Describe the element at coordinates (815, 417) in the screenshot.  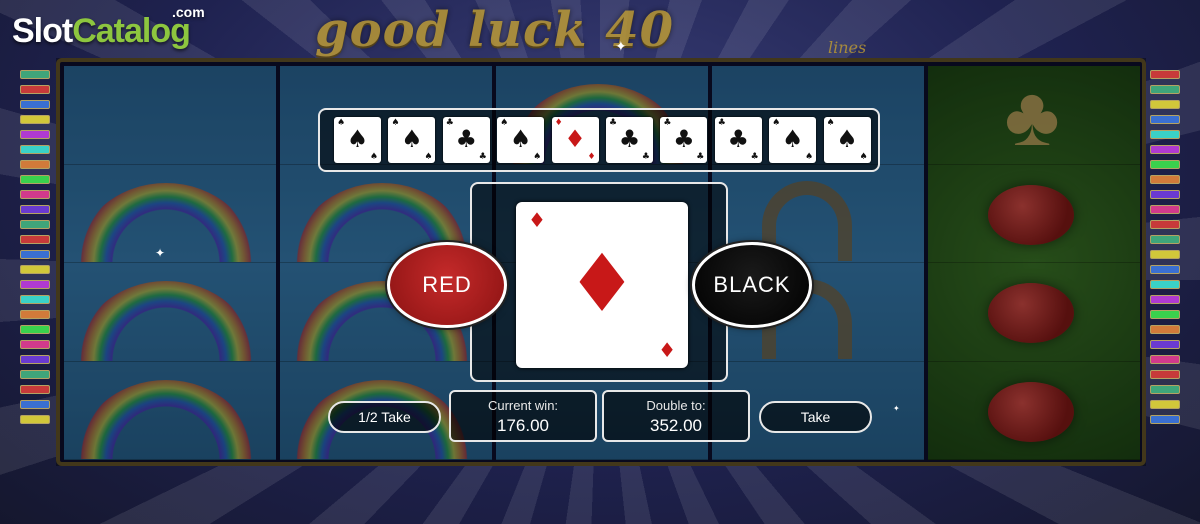
I see `take-button: Take` at that location.